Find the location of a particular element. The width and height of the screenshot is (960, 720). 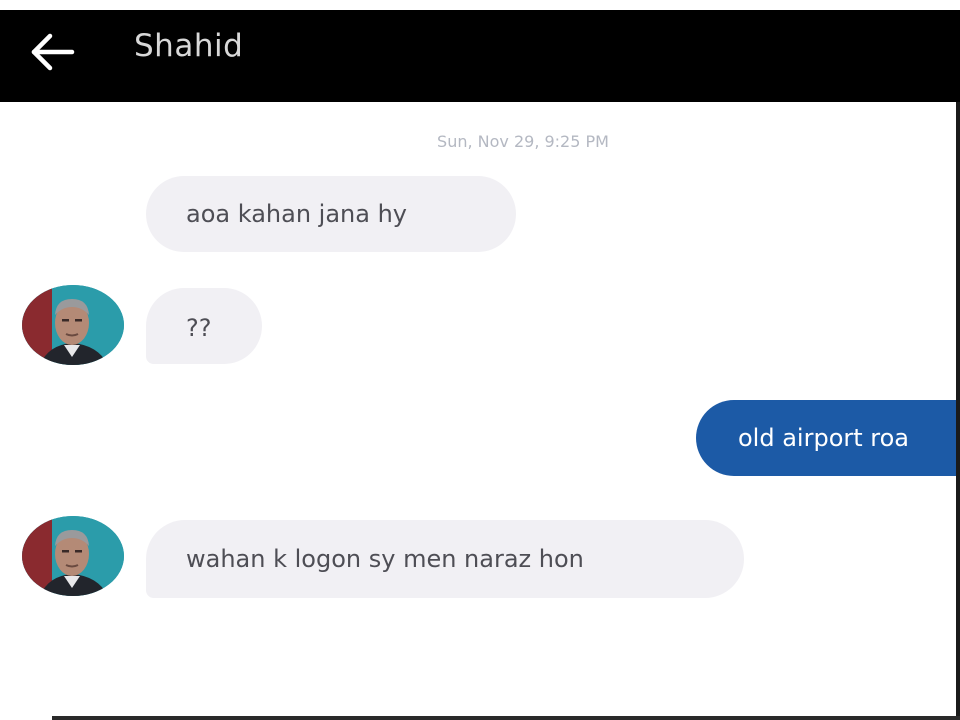

top-border is located at coordinates (480, 5).